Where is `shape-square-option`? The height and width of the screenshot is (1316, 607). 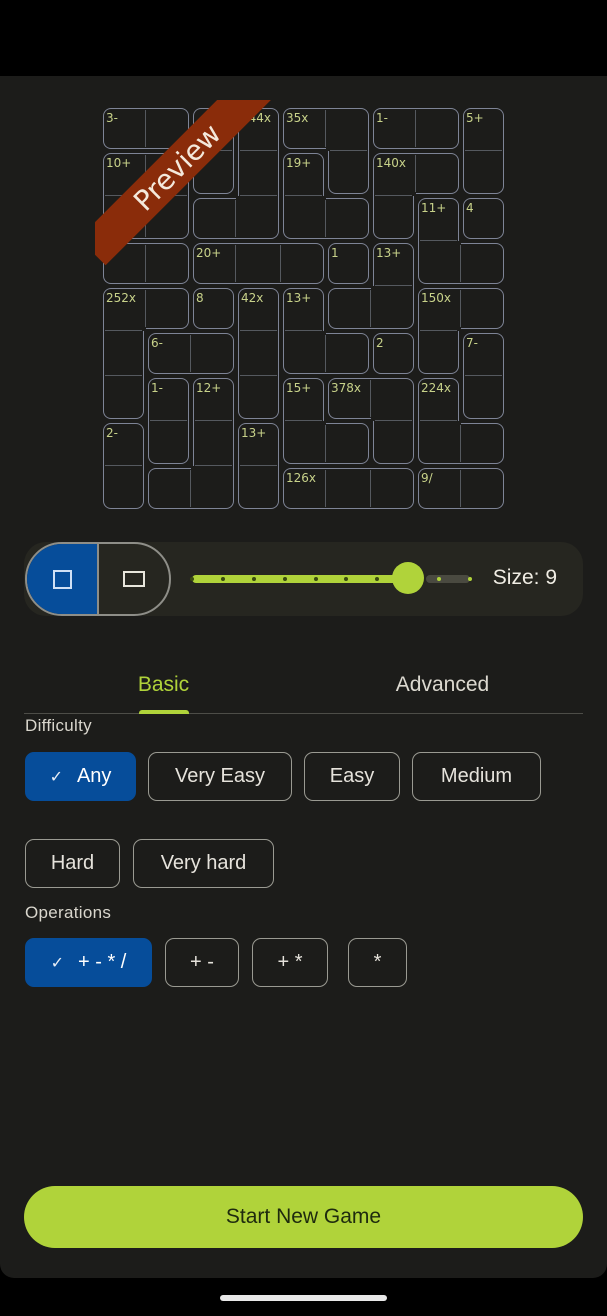 shape-square-option is located at coordinates (62, 579).